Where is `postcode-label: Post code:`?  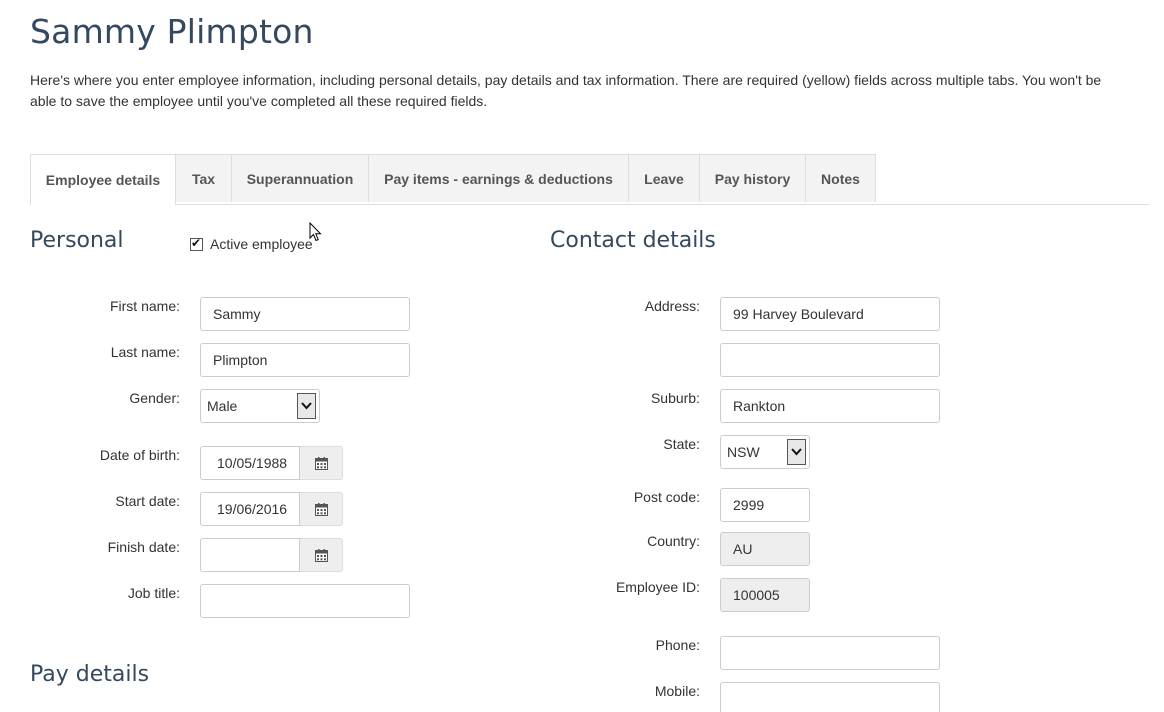
postcode-label: Post code: is located at coordinates (666, 497).